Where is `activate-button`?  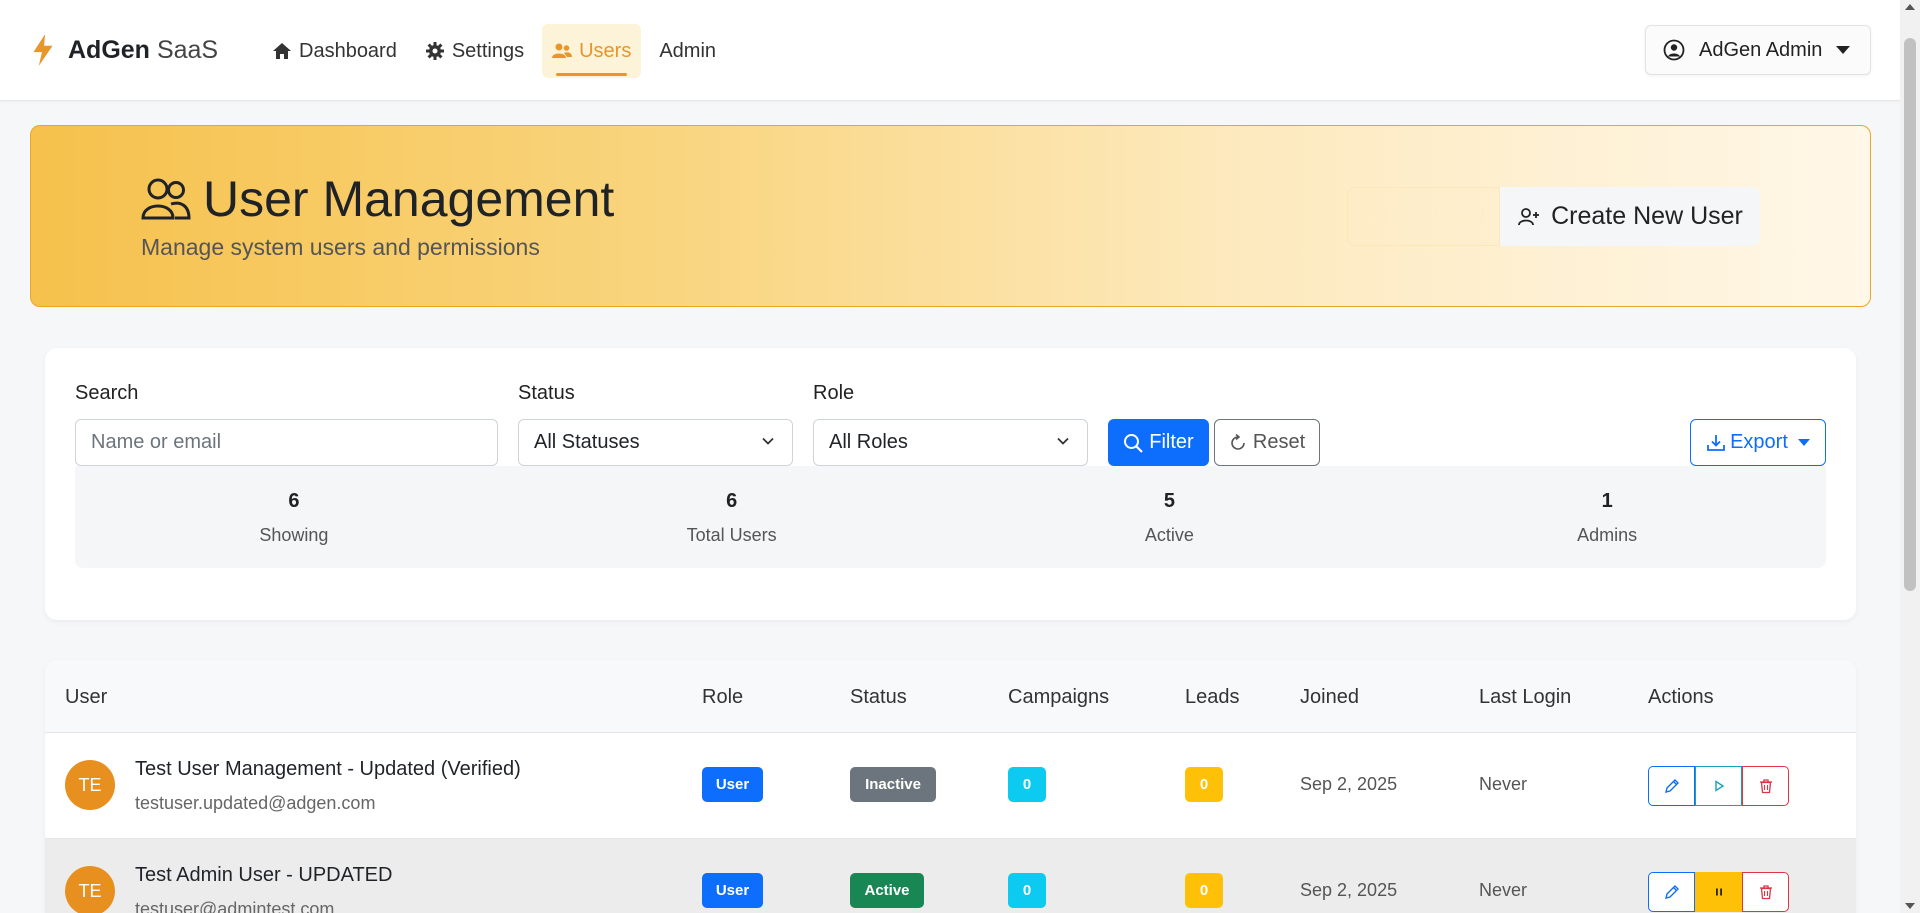
activate-button is located at coordinates (1718, 786).